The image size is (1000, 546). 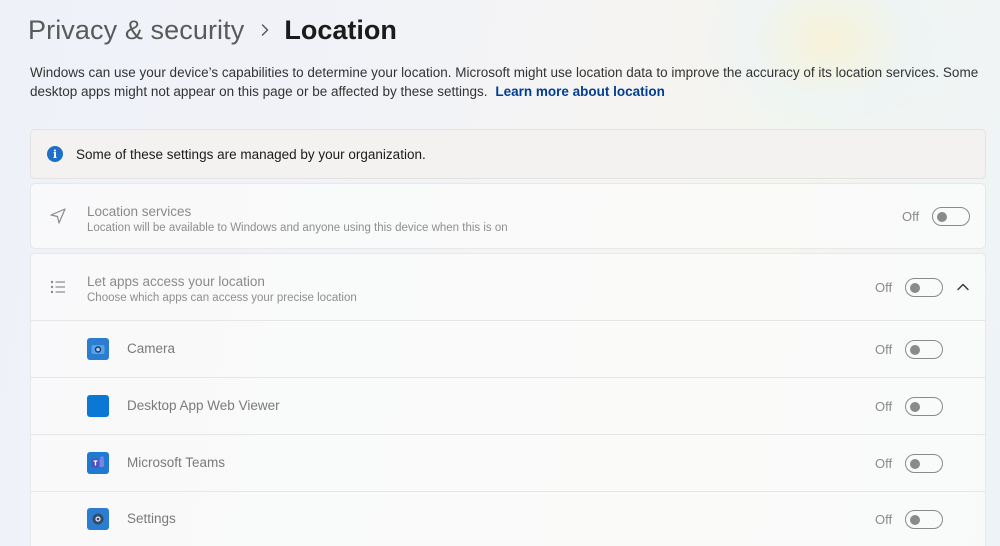 I want to click on app-toggle-camera, so click(x=924, y=349).